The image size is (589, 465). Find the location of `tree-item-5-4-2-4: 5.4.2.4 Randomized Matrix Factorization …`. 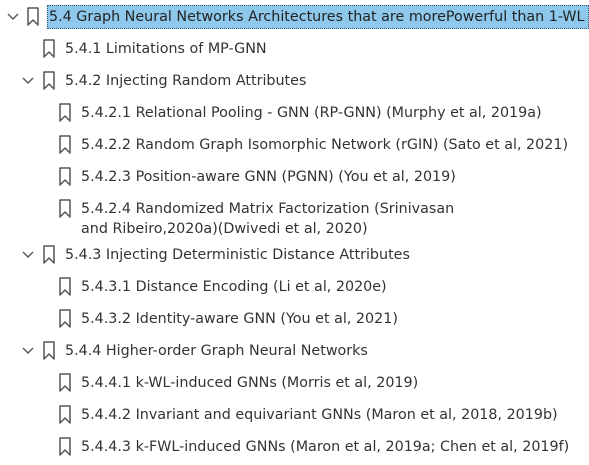

tree-item-5-4-2-4: 5.4.2.4 Randomized Matrix Factorization … is located at coordinates (294, 217).